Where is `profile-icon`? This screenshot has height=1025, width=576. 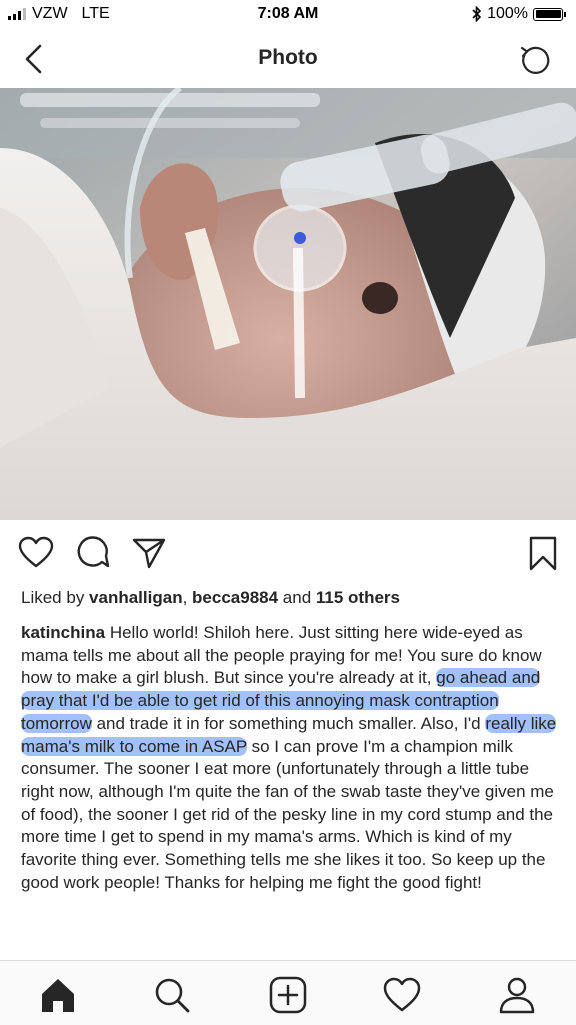 profile-icon is located at coordinates (517, 995).